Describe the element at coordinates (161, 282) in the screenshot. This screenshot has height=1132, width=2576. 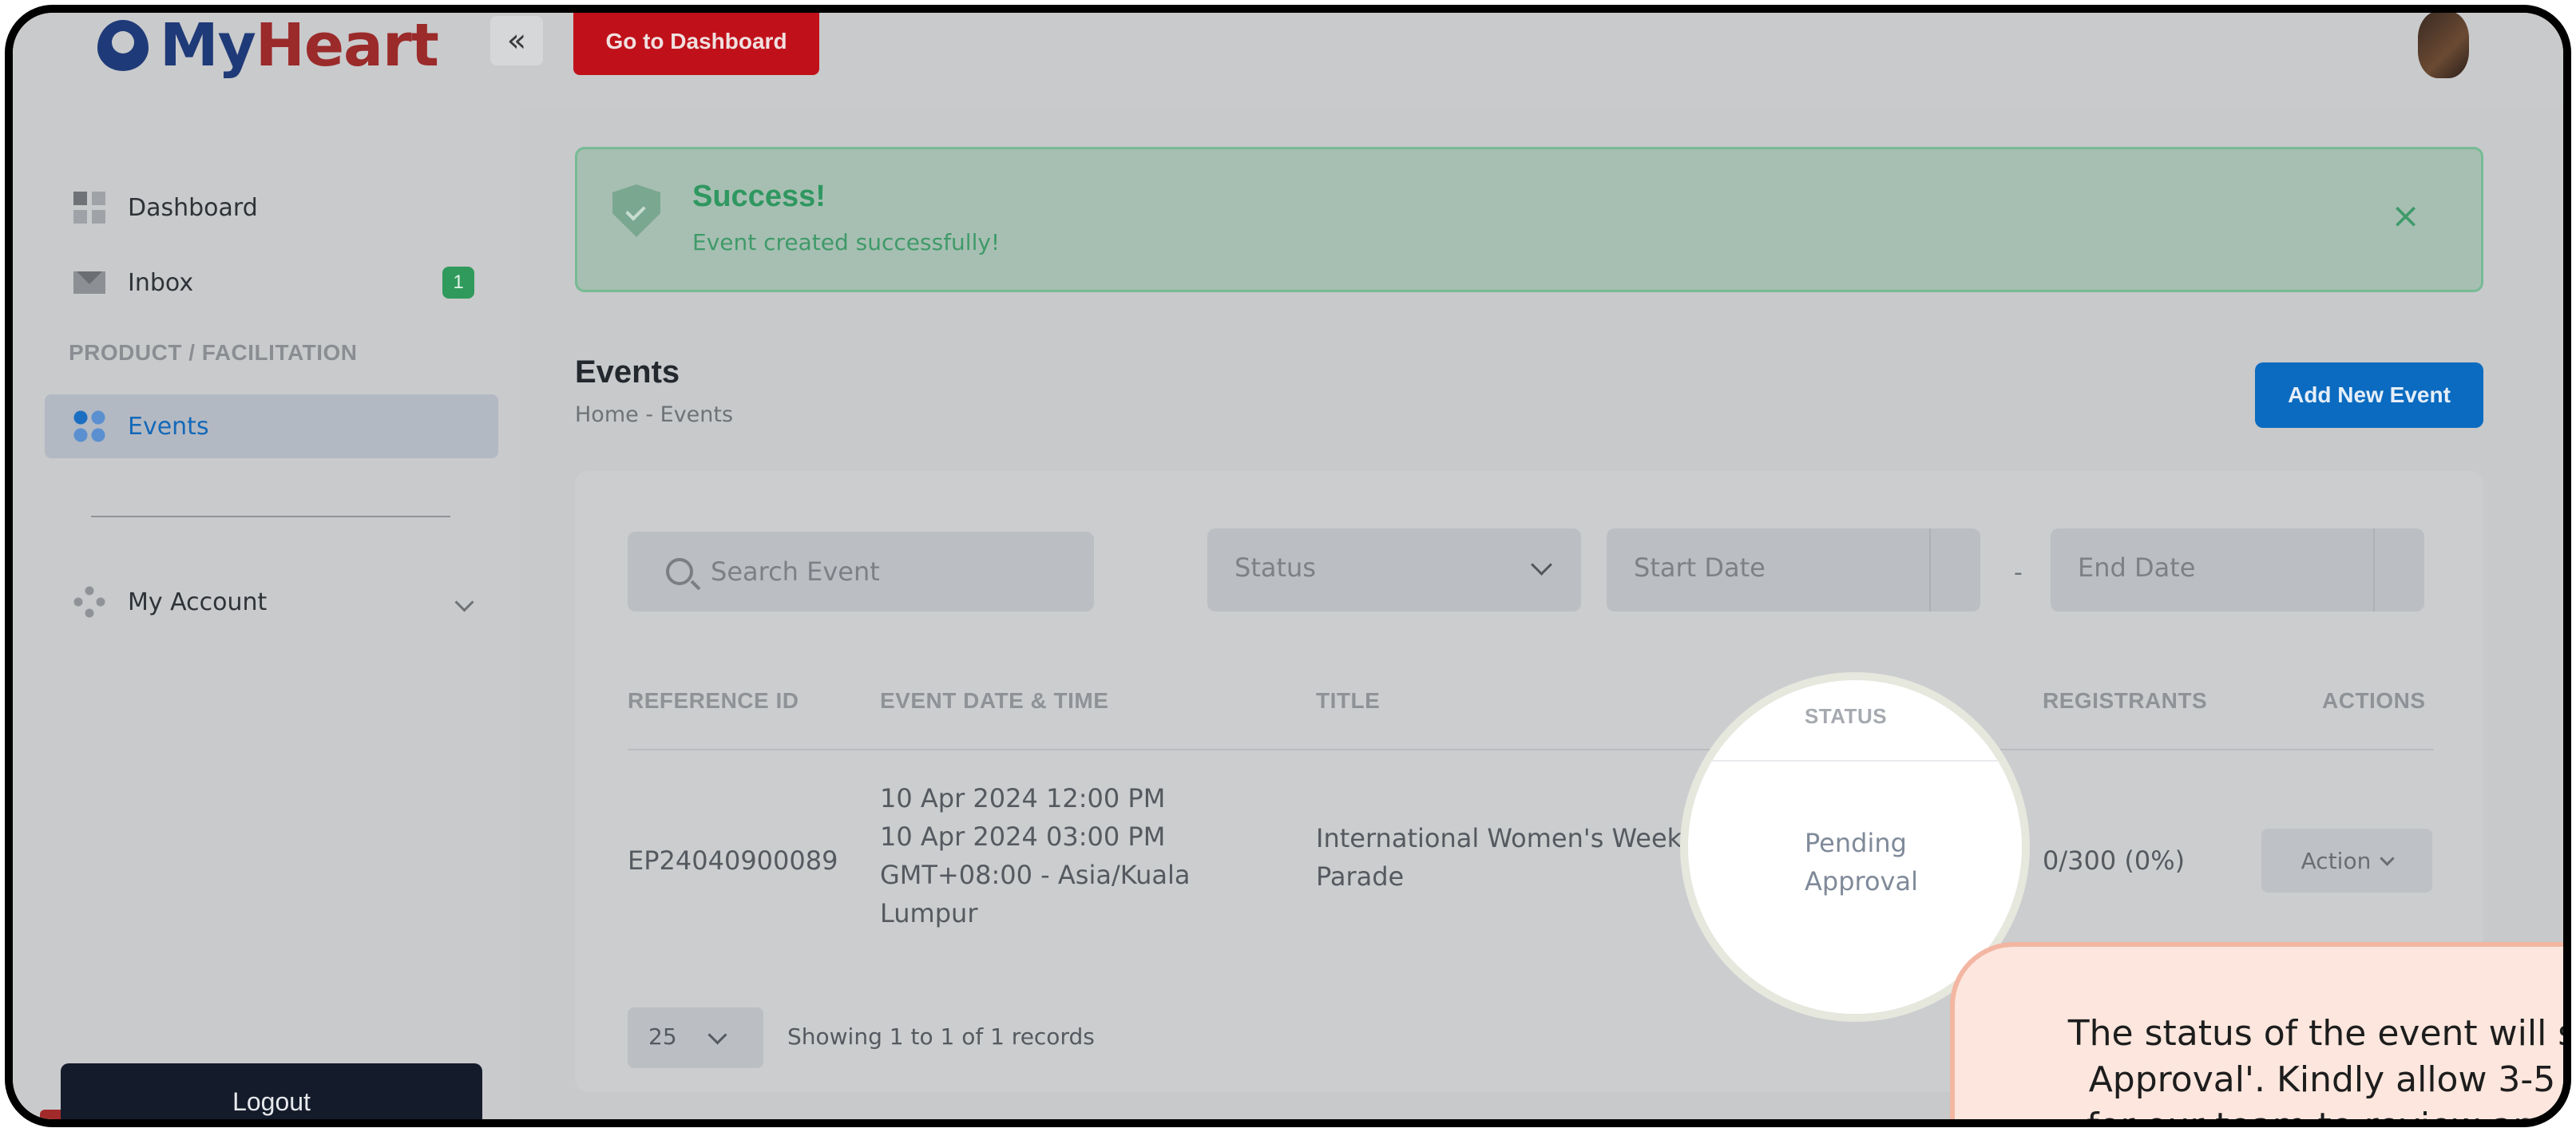
I see `sidebar-item-label: Inbox` at that location.